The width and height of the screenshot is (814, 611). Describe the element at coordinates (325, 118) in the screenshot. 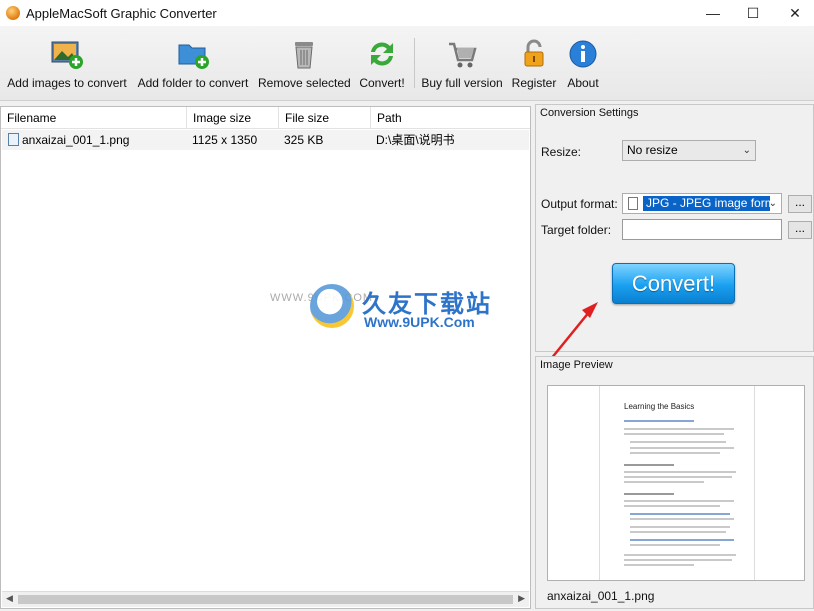

I see `column-header-file-size: File size` at that location.